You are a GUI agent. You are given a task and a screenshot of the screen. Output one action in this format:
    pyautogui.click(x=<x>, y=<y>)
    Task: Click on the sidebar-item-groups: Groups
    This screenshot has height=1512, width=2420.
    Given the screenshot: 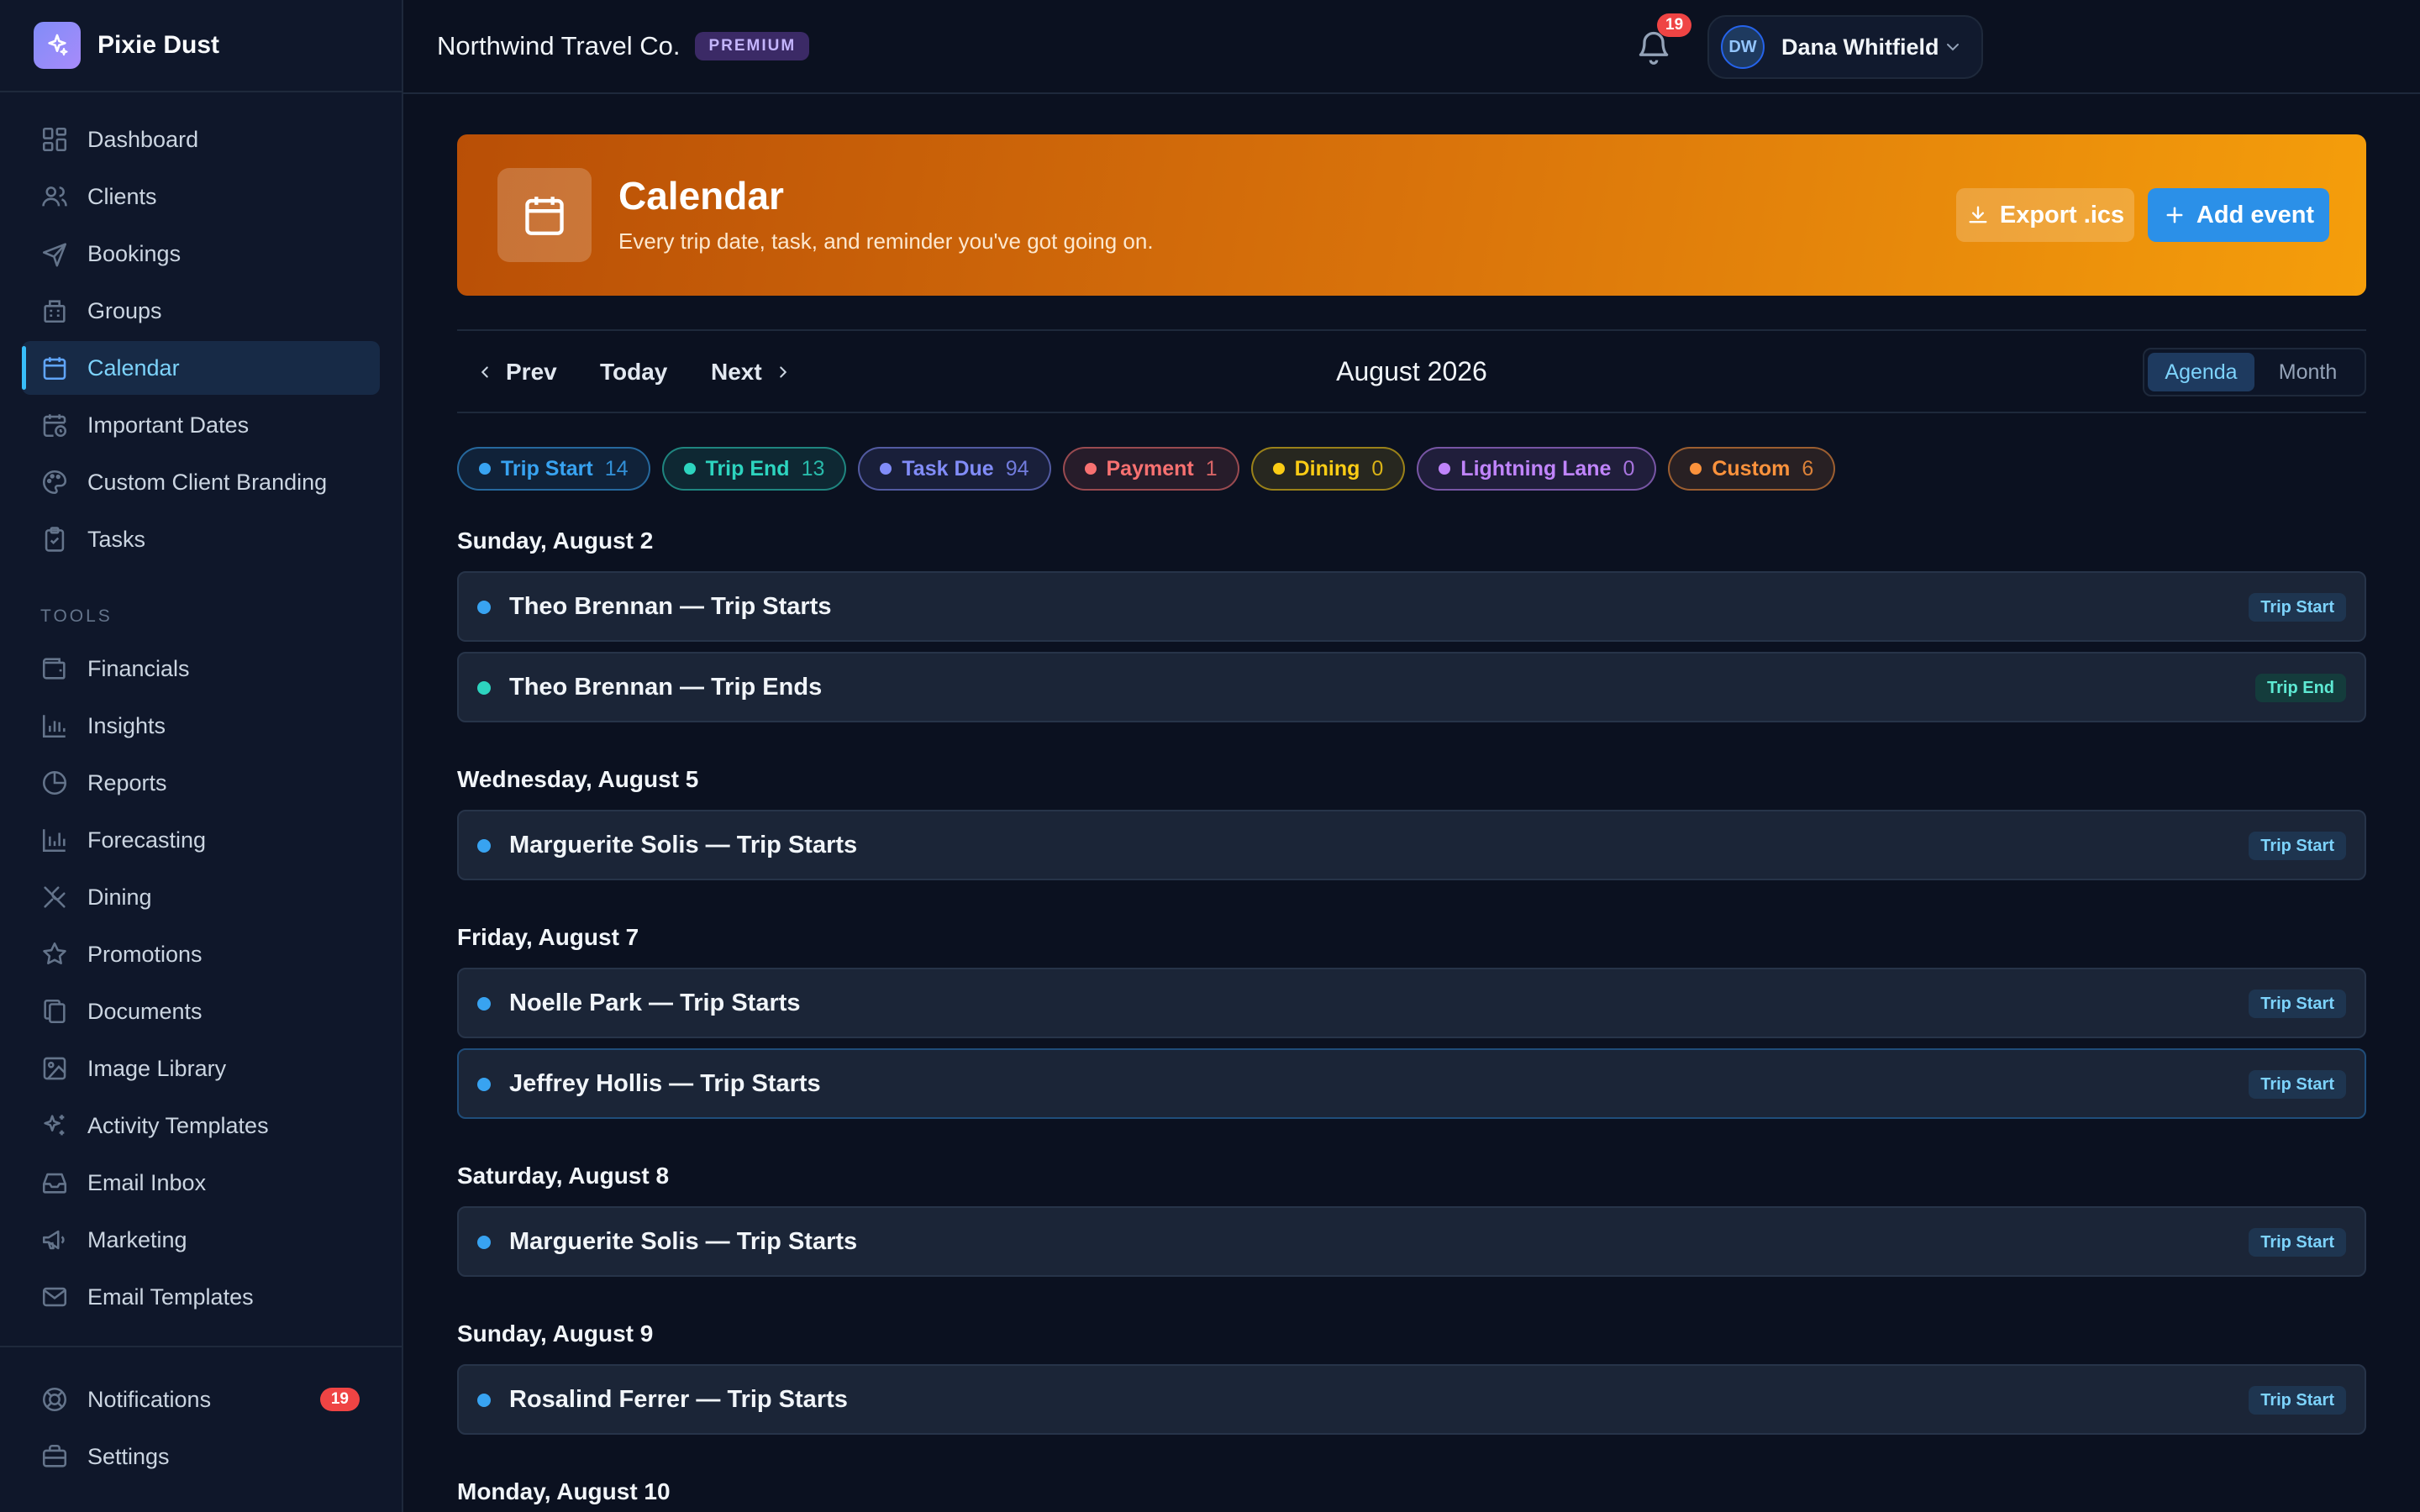 What is the action you would take?
    pyautogui.click(x=201, y=311)
    